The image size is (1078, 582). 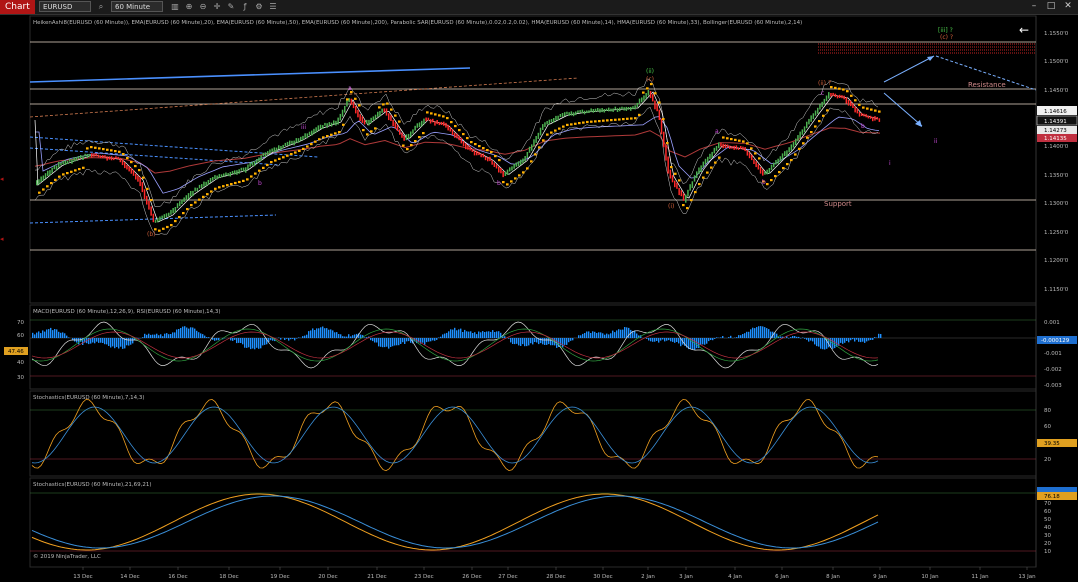 What do you see at coordinates (1024, 30) in the screenshot?
I see `back-arrow-icon: ←` at bounding box center [1024, 30].